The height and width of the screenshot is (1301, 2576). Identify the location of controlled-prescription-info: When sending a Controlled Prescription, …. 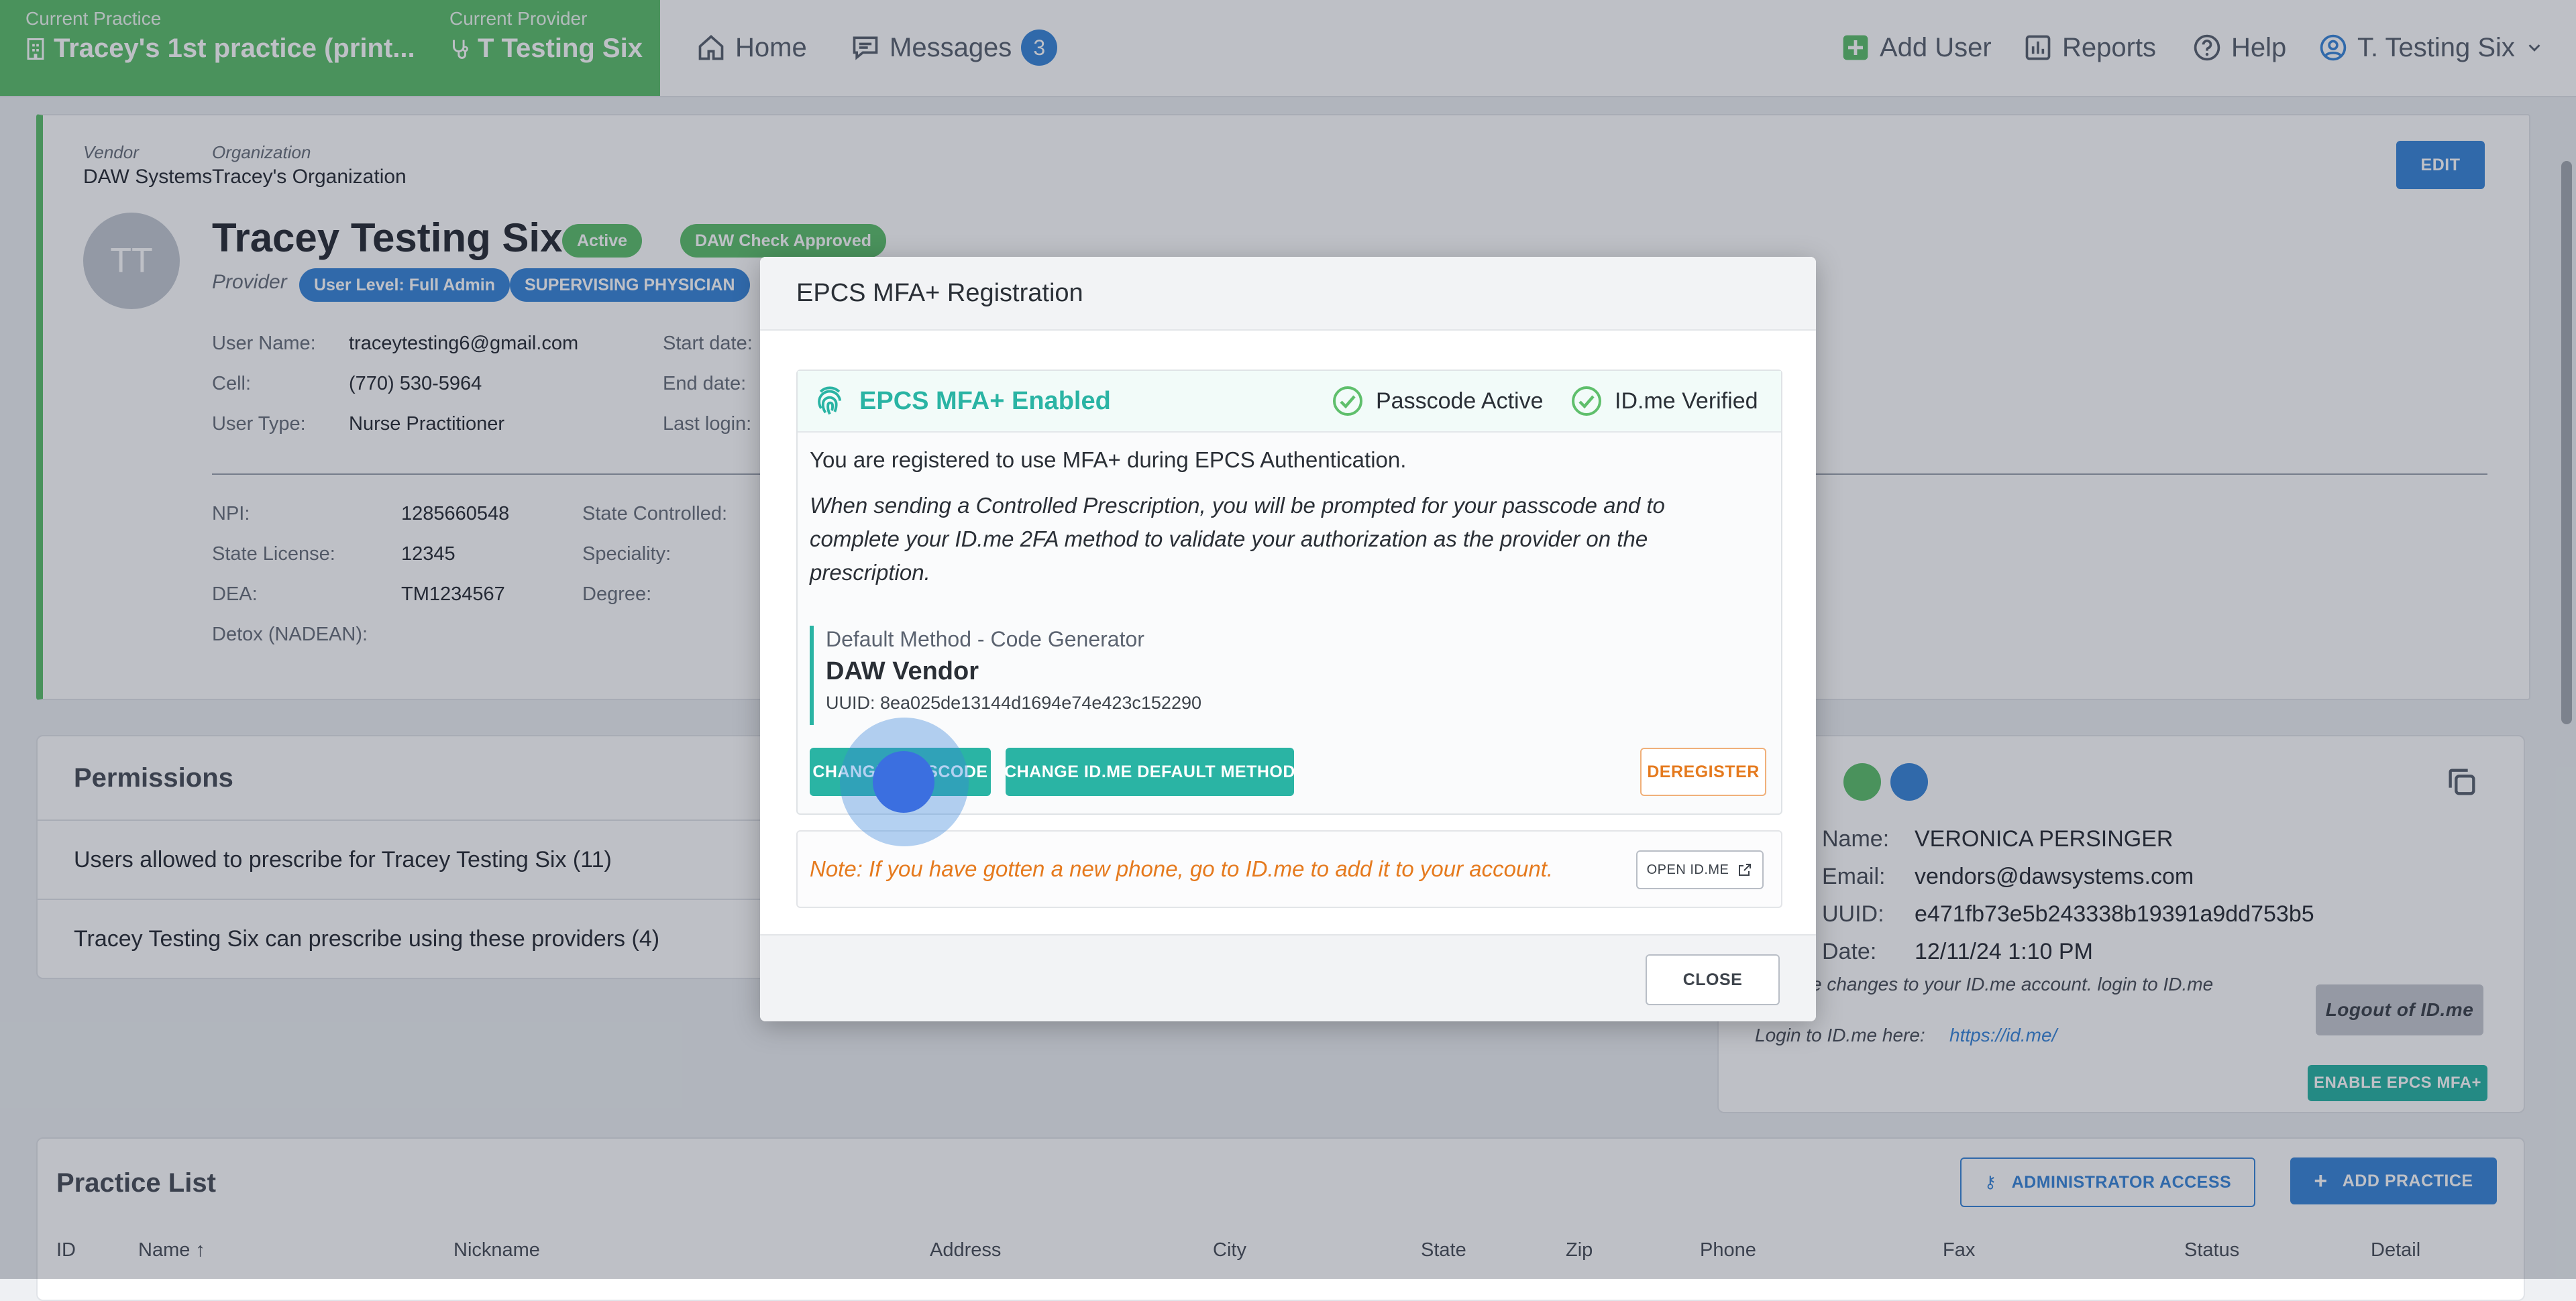
(1237, 539).